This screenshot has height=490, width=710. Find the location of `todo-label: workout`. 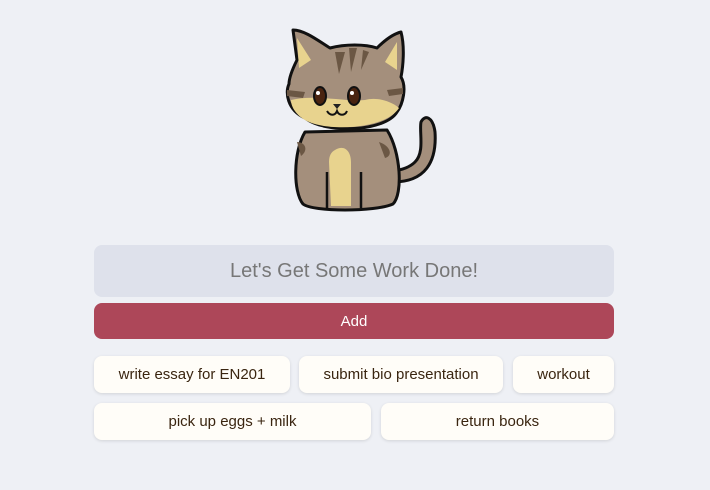

todo-label: workout is located at coordinates (563, 374).